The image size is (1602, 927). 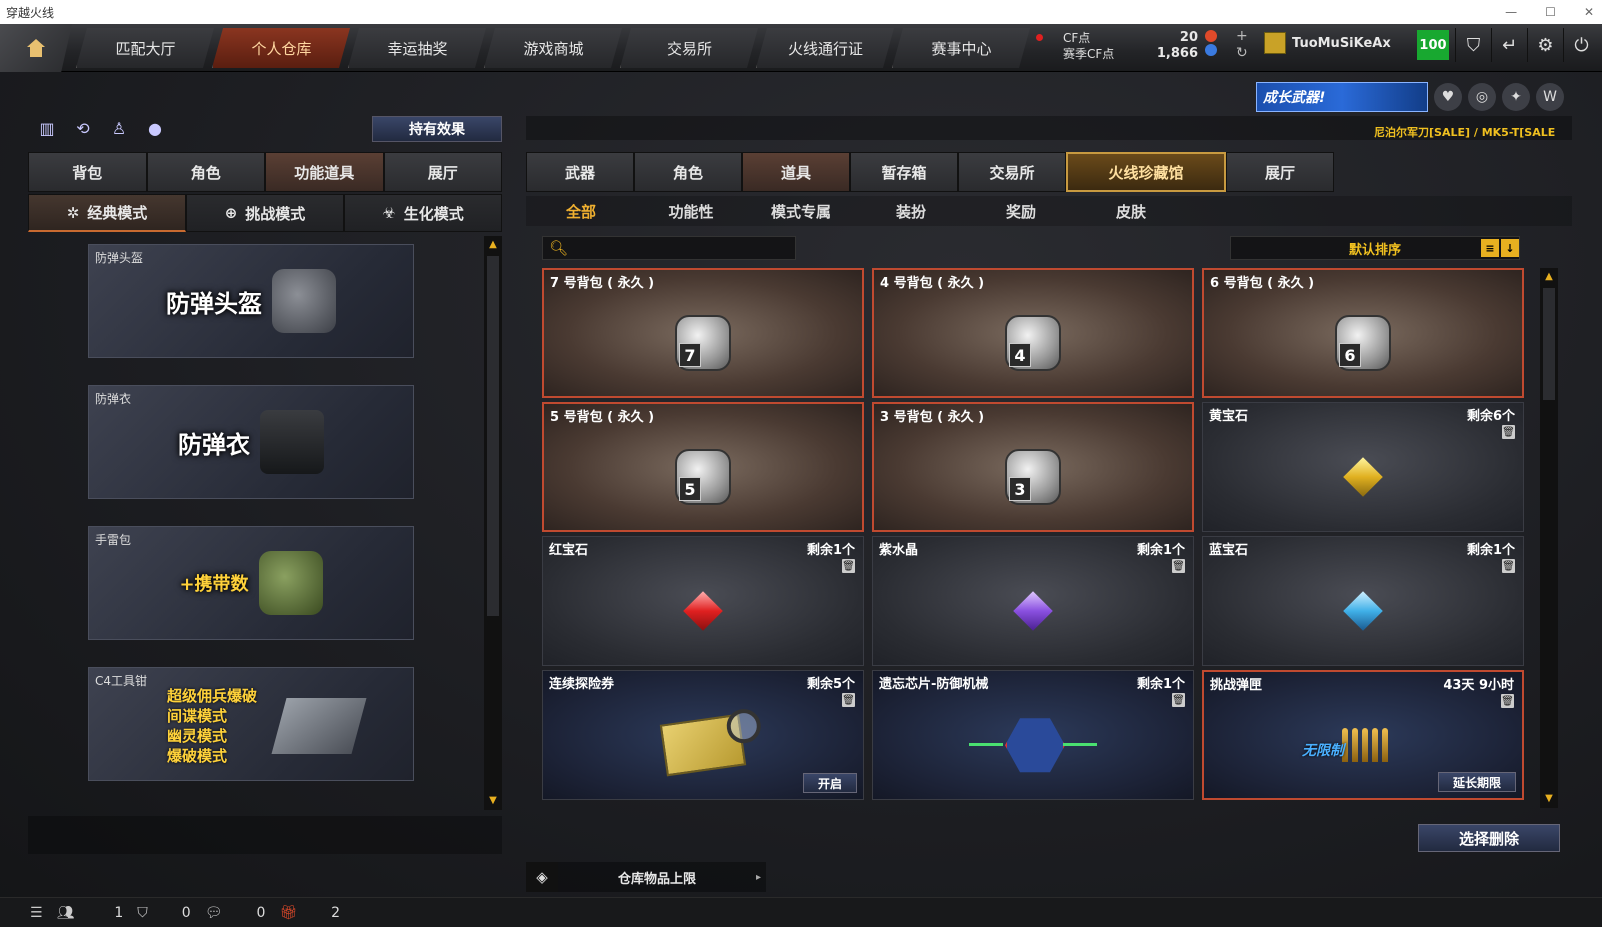 What do you see at coordinates (581, 211) in the screenshot?
I see `subtab-all: 全部` at bounding box center [581, 211].